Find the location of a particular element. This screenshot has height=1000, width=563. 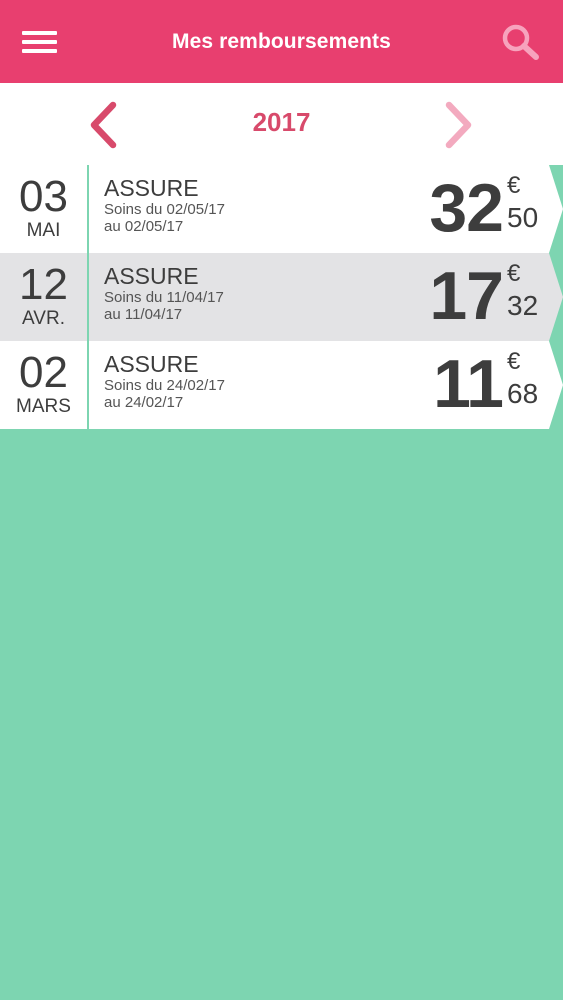

row-amount: 11 € 68 is located at coordinates (281, 385).